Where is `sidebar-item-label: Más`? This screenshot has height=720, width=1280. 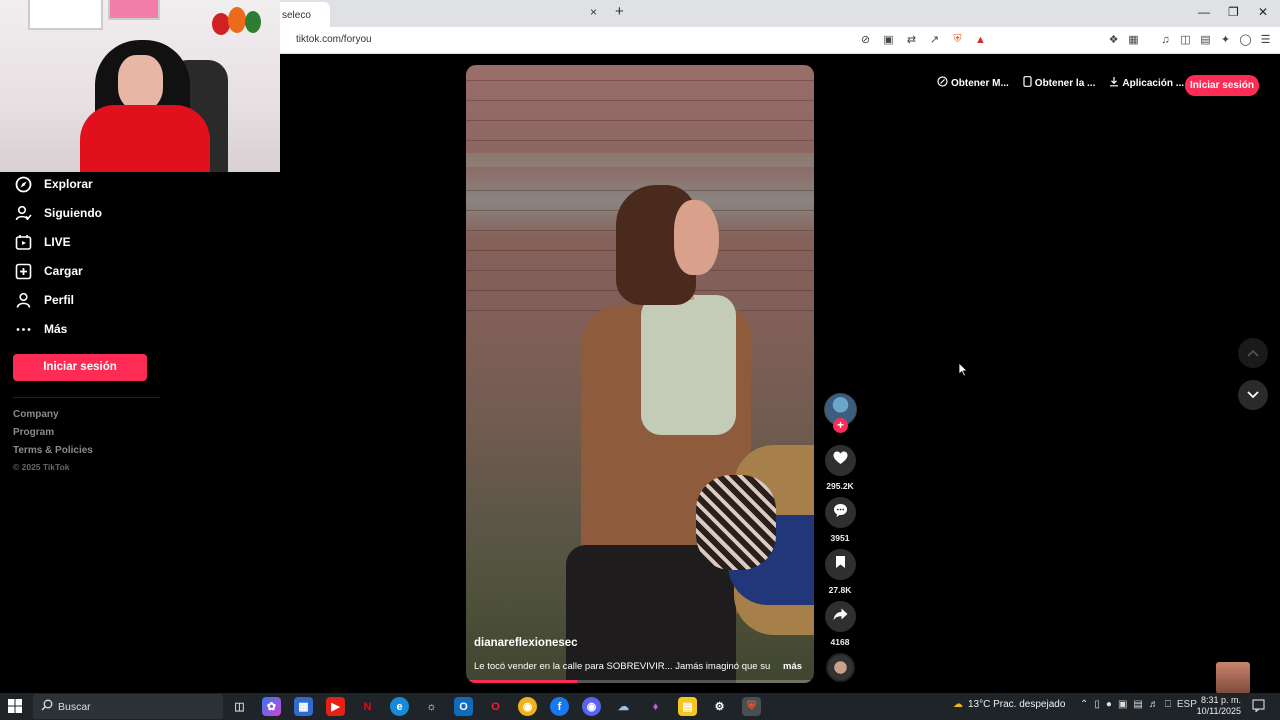
sidebar-item-label: Más is located at coordinates (56, 329).